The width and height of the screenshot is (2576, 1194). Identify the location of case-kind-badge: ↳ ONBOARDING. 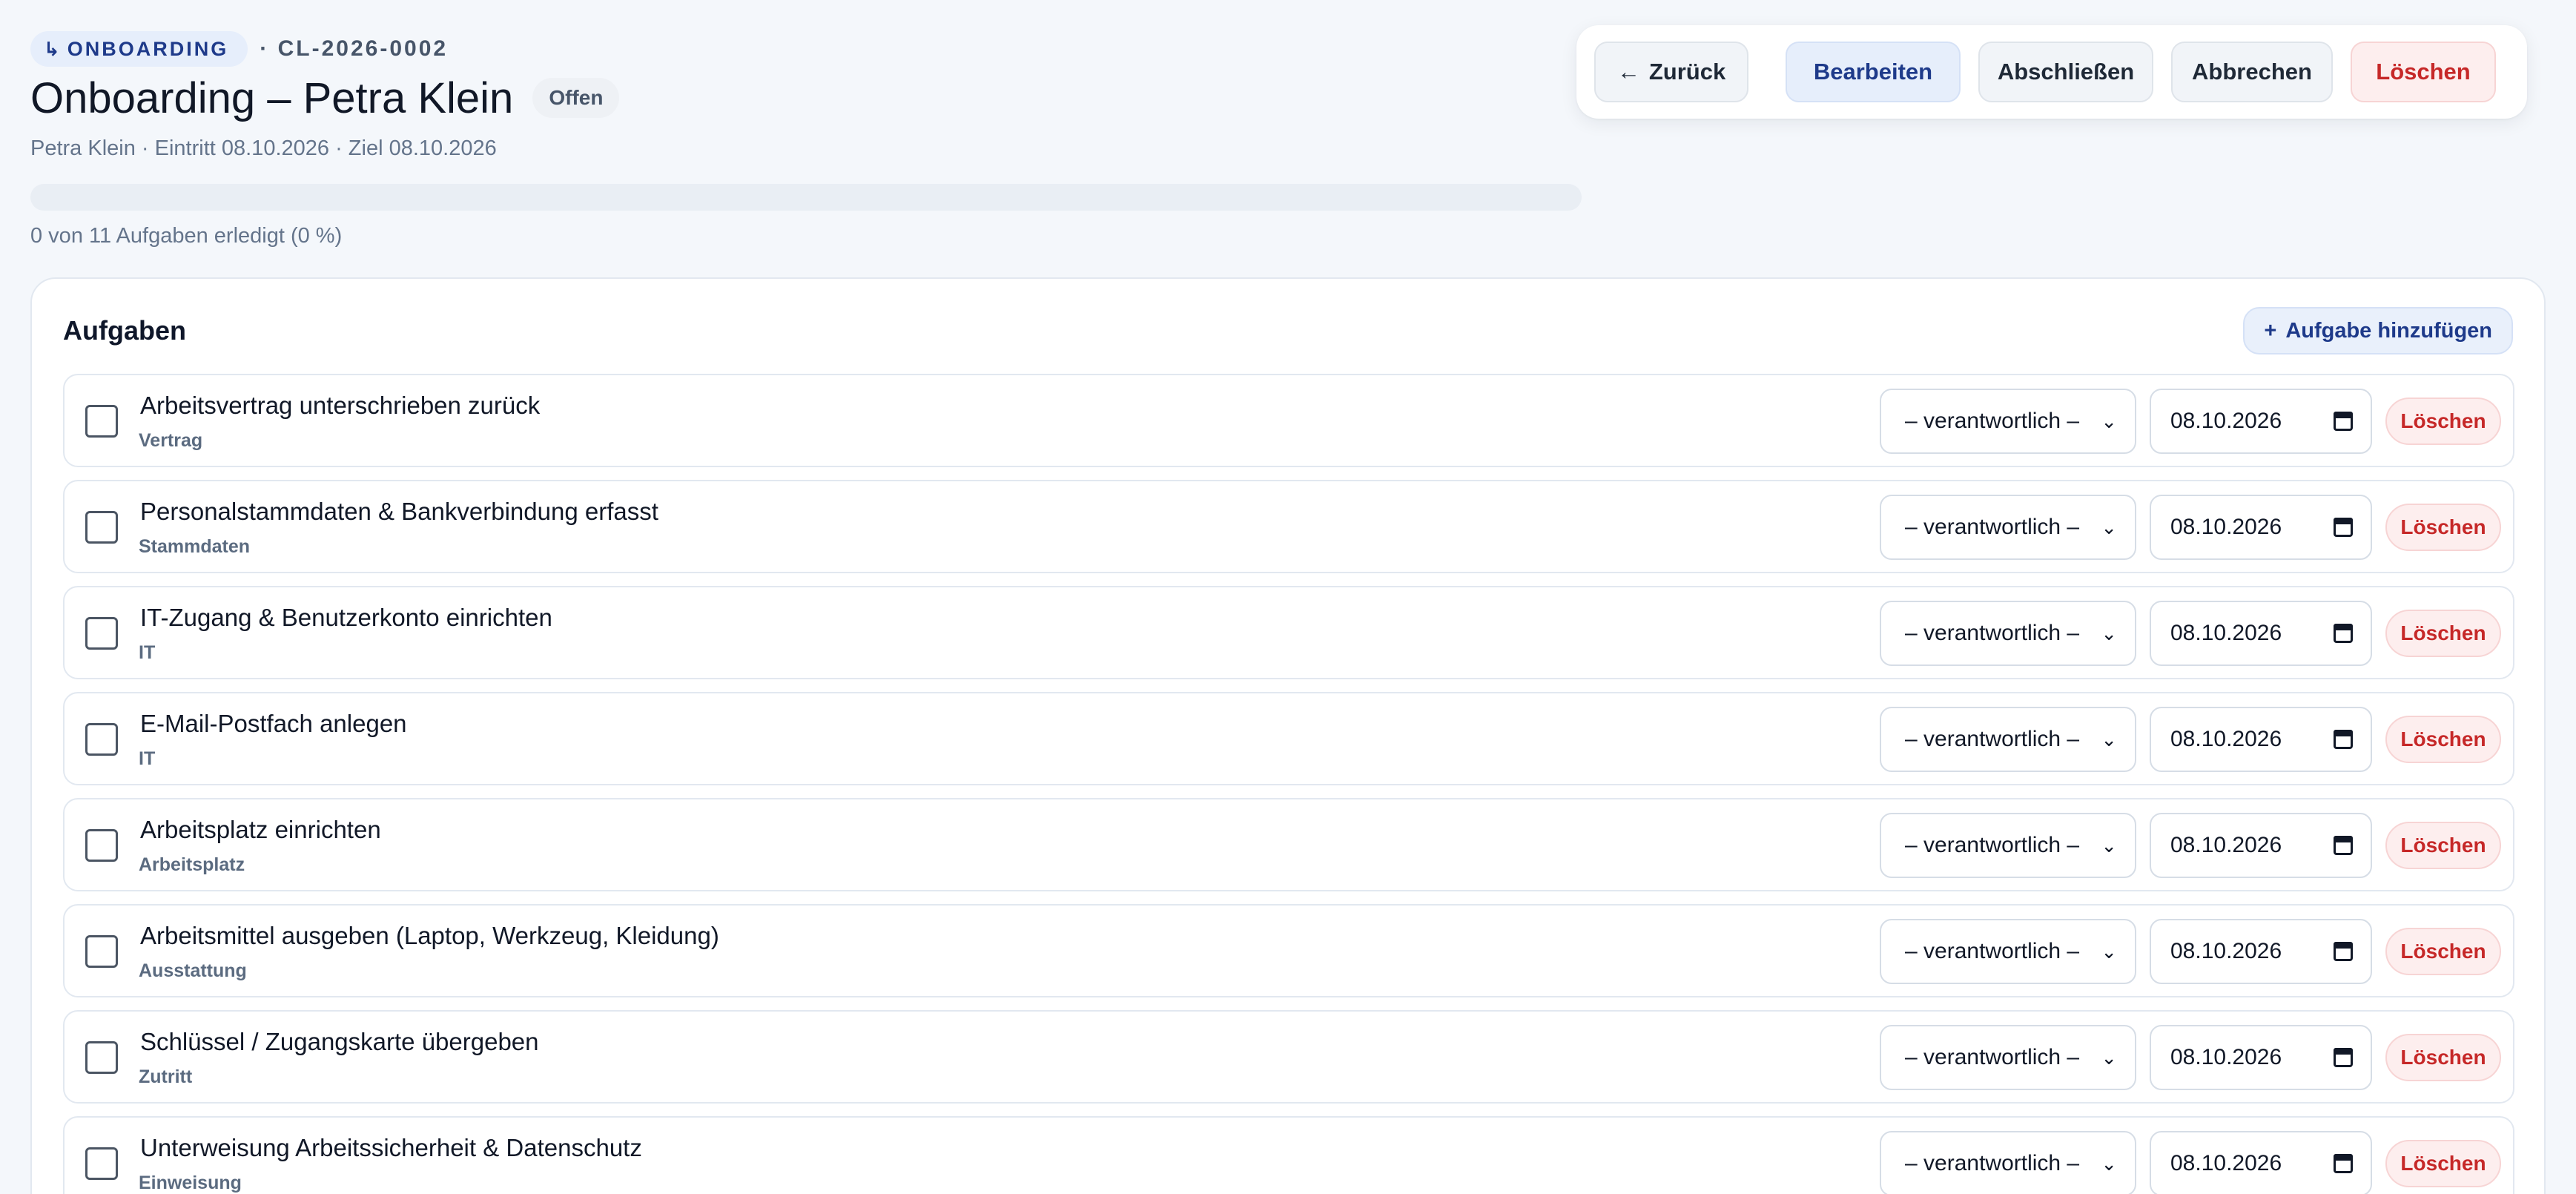
(139, 49).